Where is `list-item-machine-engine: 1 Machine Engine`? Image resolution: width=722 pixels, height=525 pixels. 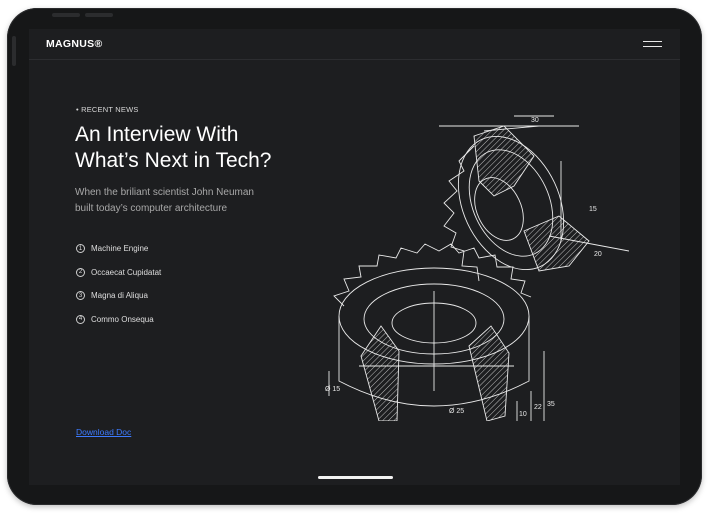 list-item-machine-engine: 1 Machine Engine is located at coordinates (118, 249).